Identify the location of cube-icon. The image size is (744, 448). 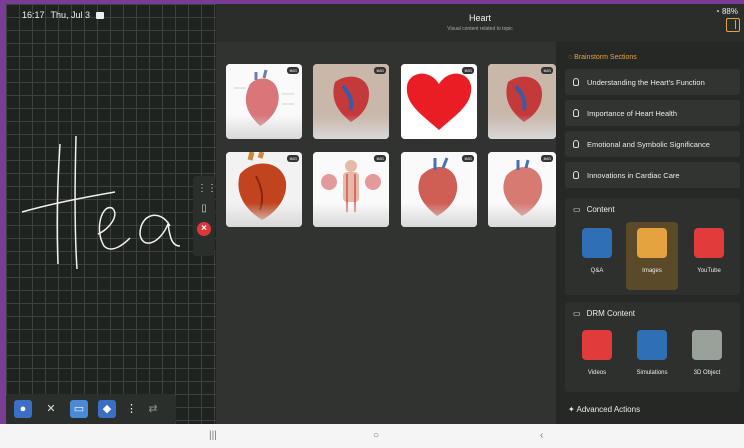
(707, 345).